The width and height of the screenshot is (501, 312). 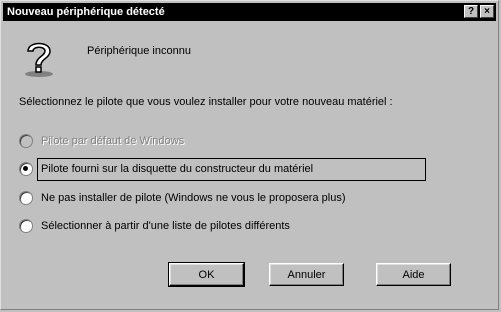 I want to click on device-label: Périphérique inconnu, so click(x=139, y=51).